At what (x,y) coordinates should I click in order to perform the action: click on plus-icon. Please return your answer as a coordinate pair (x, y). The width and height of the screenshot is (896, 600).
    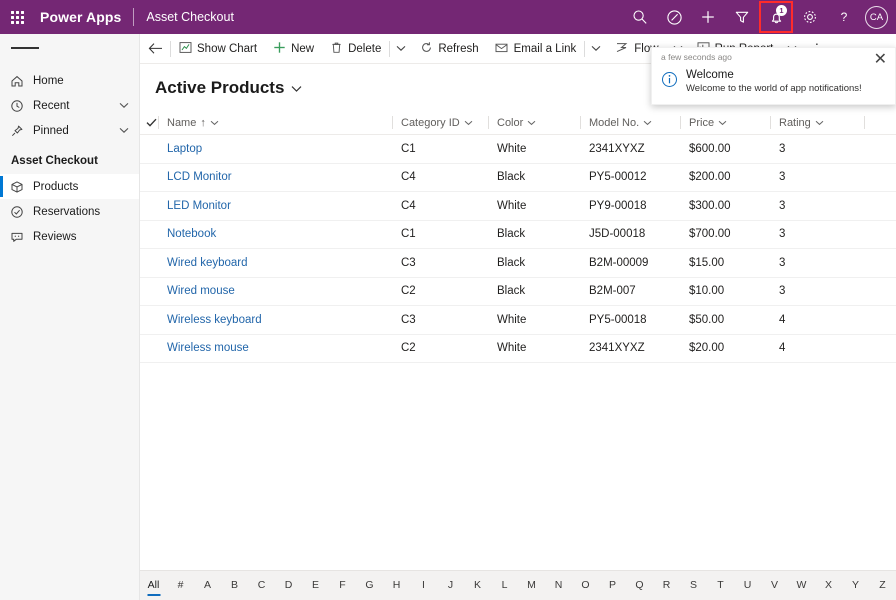
    Looking at the image, I should click on (708, 17).